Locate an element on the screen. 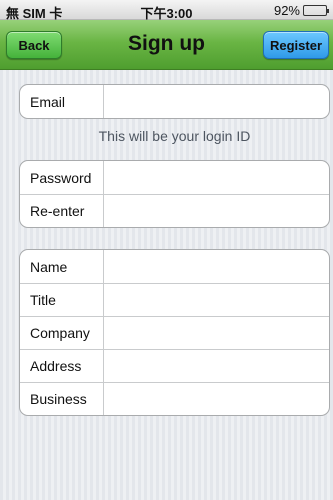  battery-status: 92% is located at coordinates (301, 10).